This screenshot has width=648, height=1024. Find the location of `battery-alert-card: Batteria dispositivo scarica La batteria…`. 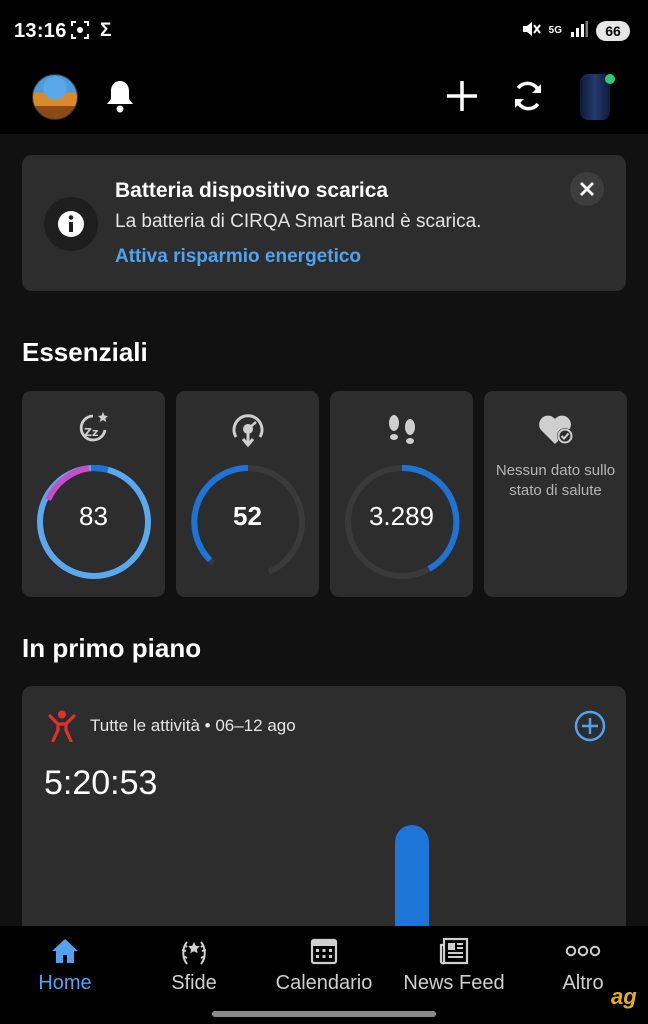

battery-alert-card: Batteria dispositivo scarica La batteria… is located at coordinates (324, 223).